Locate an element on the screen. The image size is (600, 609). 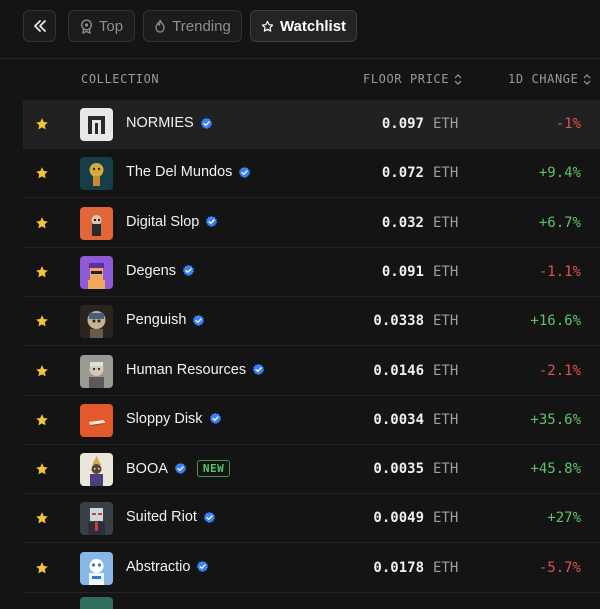
table-row: The Del Mundos 0.072 ETH +9.4% is located at coordinates (311, 174).